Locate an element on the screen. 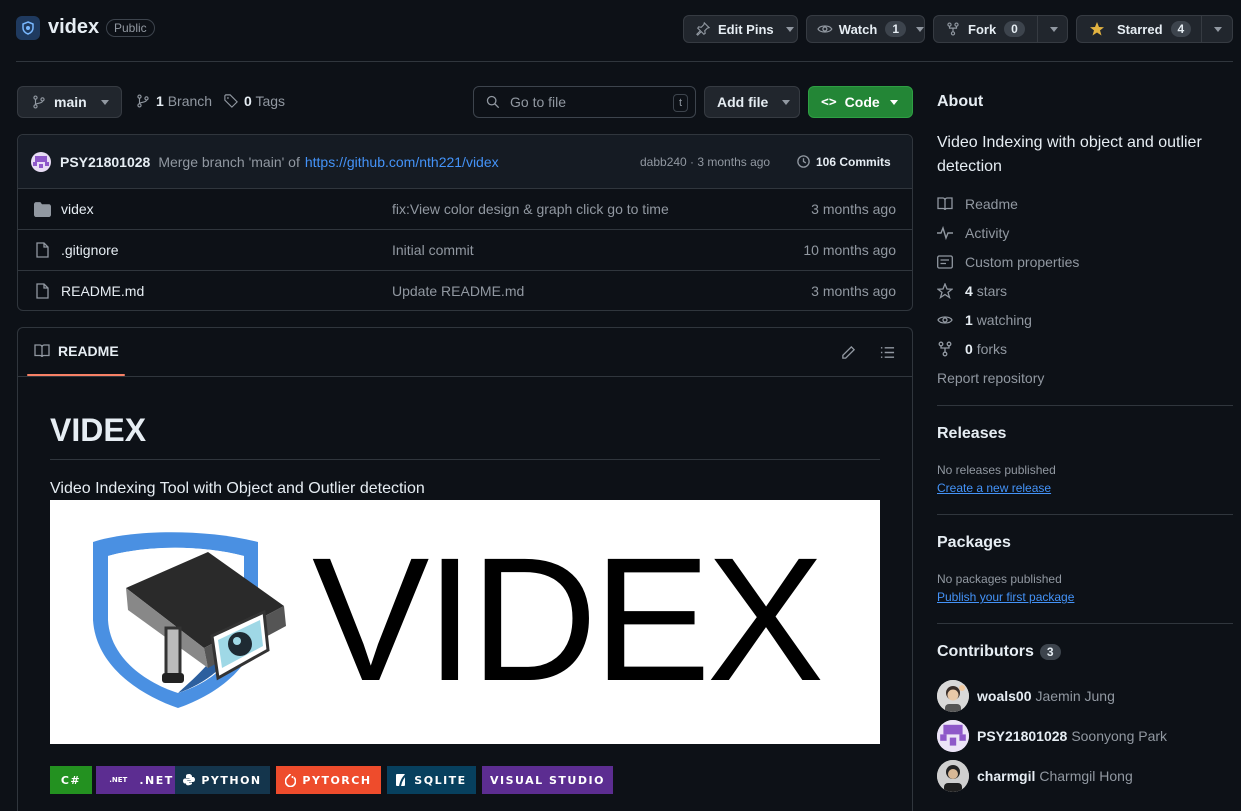 Image resolution: width=1241 pixels, height=811 pixels. activity-link: Activity is located at coordinates (973, 233).